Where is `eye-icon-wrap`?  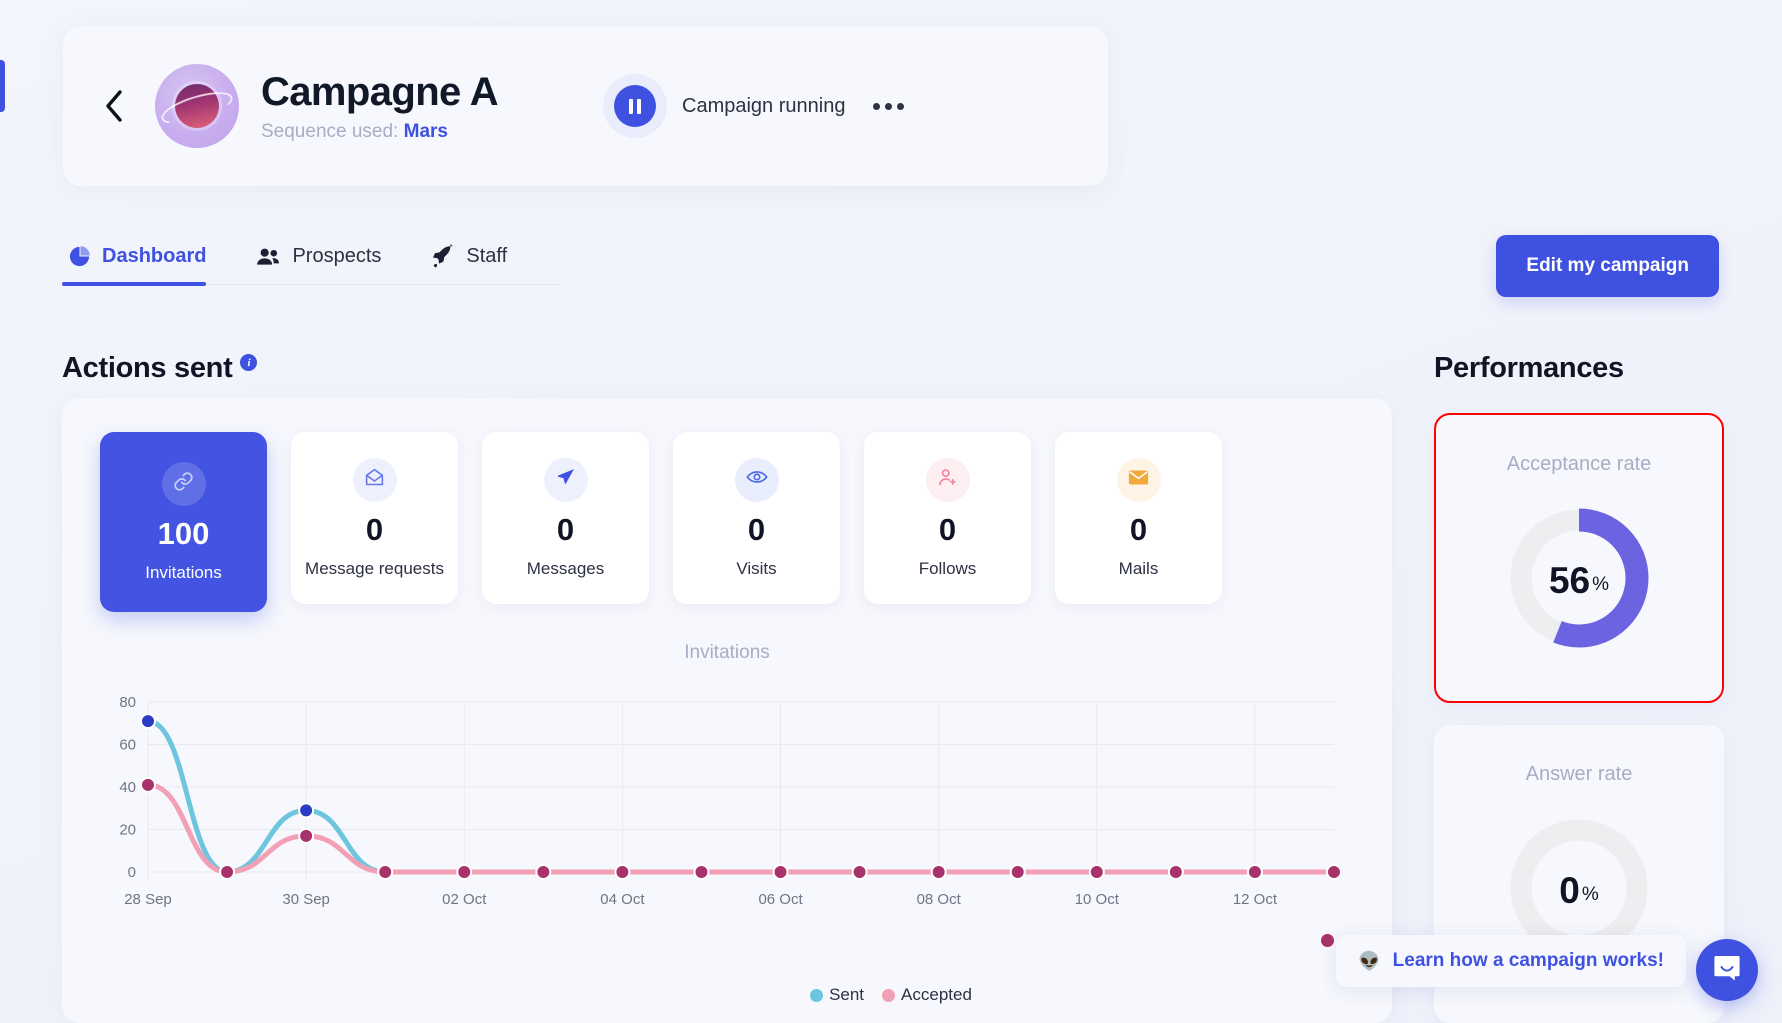 eye-icon-wrap is located at coordinates (756, 479).